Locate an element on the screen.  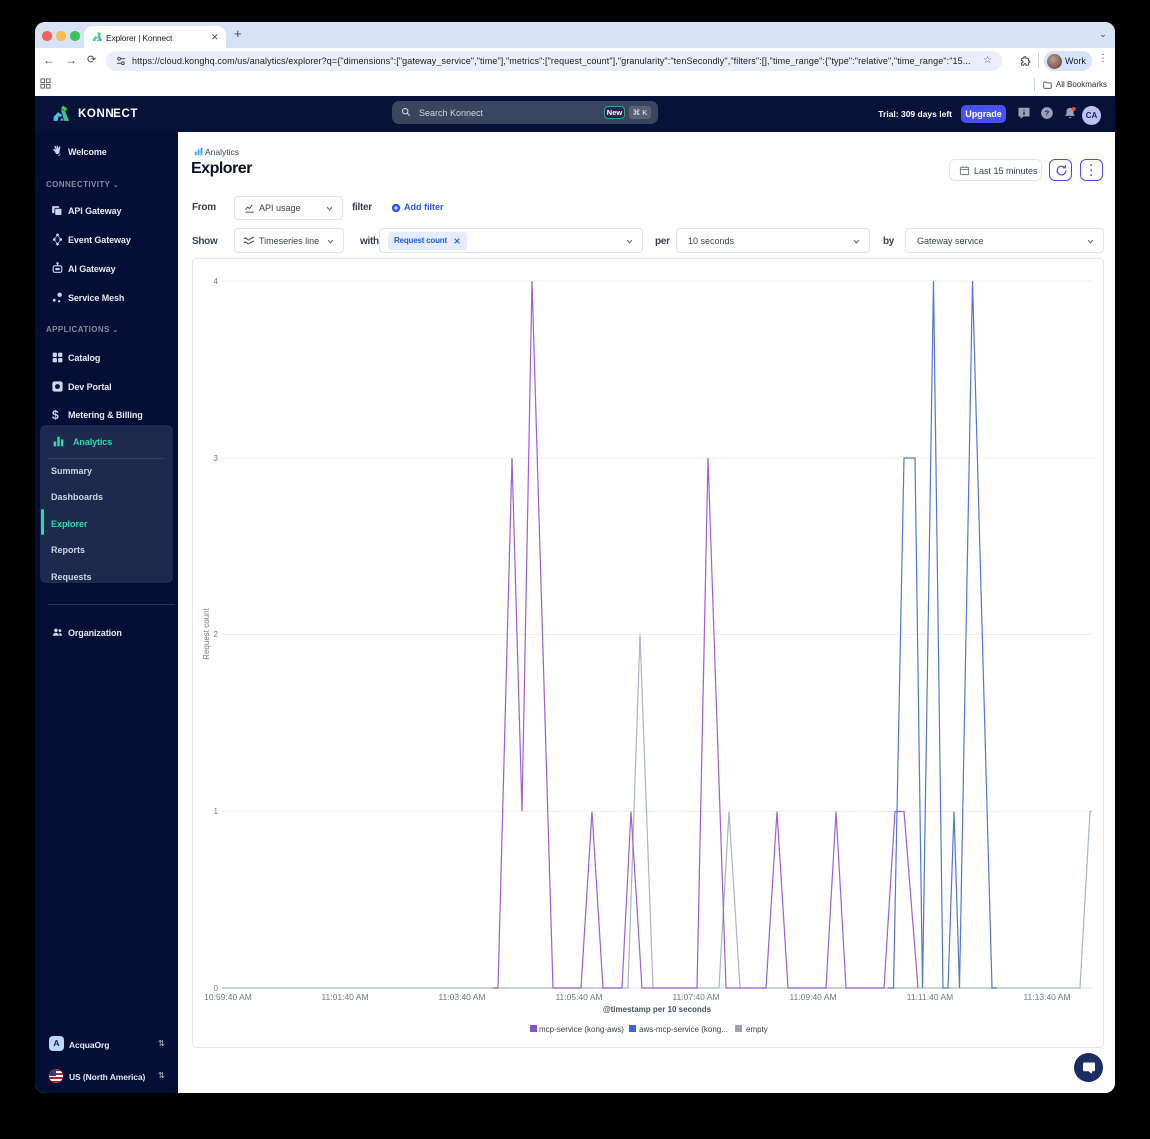
svg-text: 11:05:40 AM is located at coordinates (578, 997).